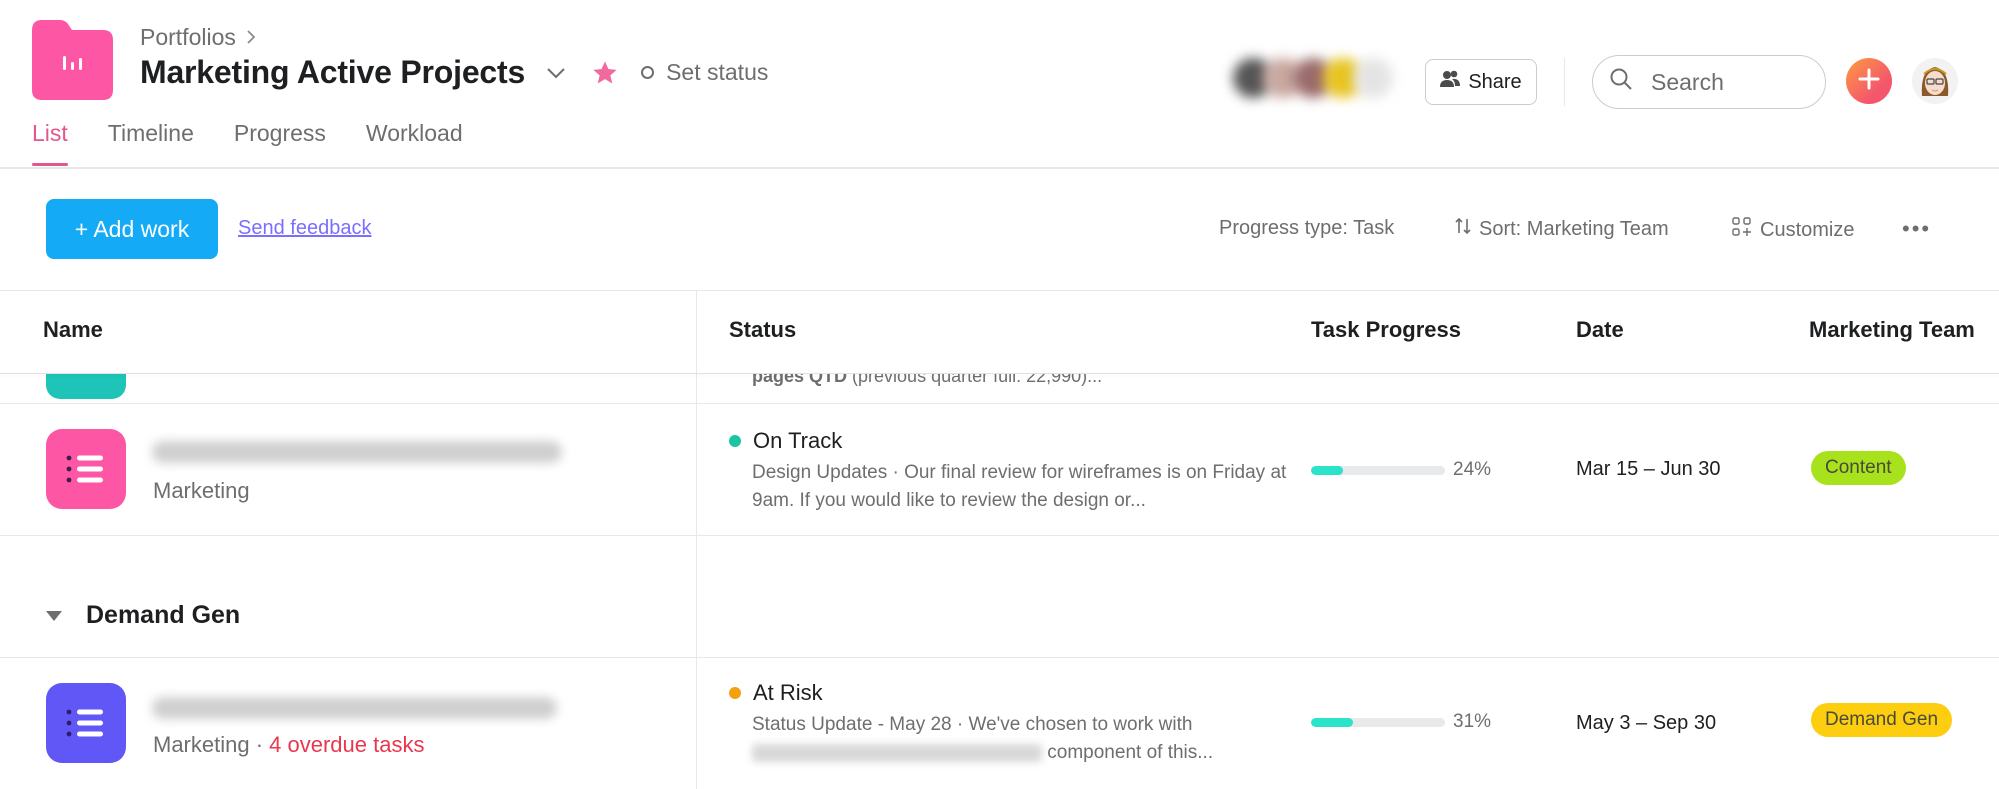 The image size is (1999, 789). I want to click on divider, so click(1564, 82).